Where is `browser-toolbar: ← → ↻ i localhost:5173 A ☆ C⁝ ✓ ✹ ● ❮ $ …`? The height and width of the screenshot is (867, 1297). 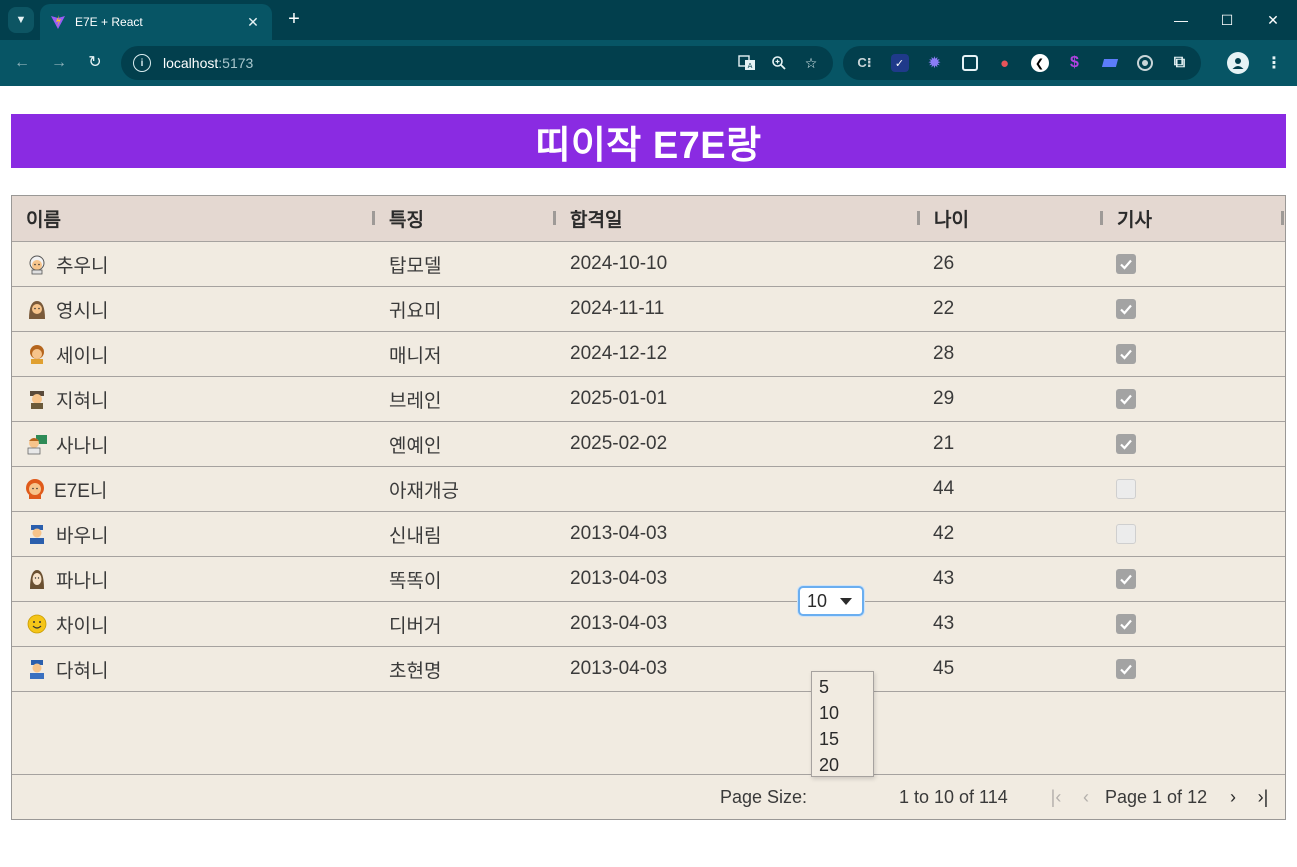 browser-toolbar: ← → ↻ i localhost:5173 A ☆ C⁝ ✓ ✹ ● ❮ $ … is located at coordinates (648, 63).